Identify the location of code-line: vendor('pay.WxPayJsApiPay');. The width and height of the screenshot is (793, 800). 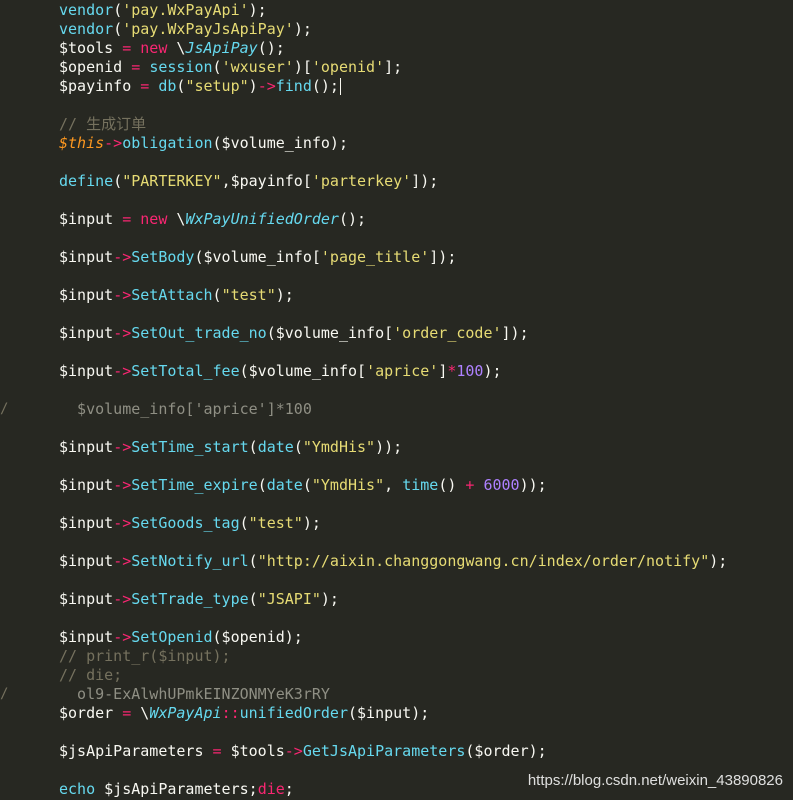
(185, 29).